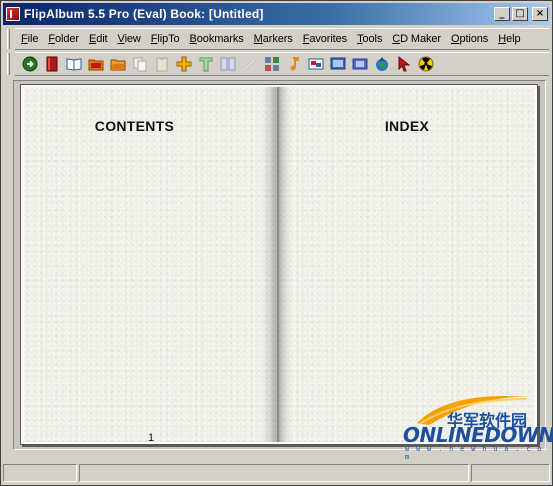  I want to click on menu-folder: Folder, so click(63, 39).